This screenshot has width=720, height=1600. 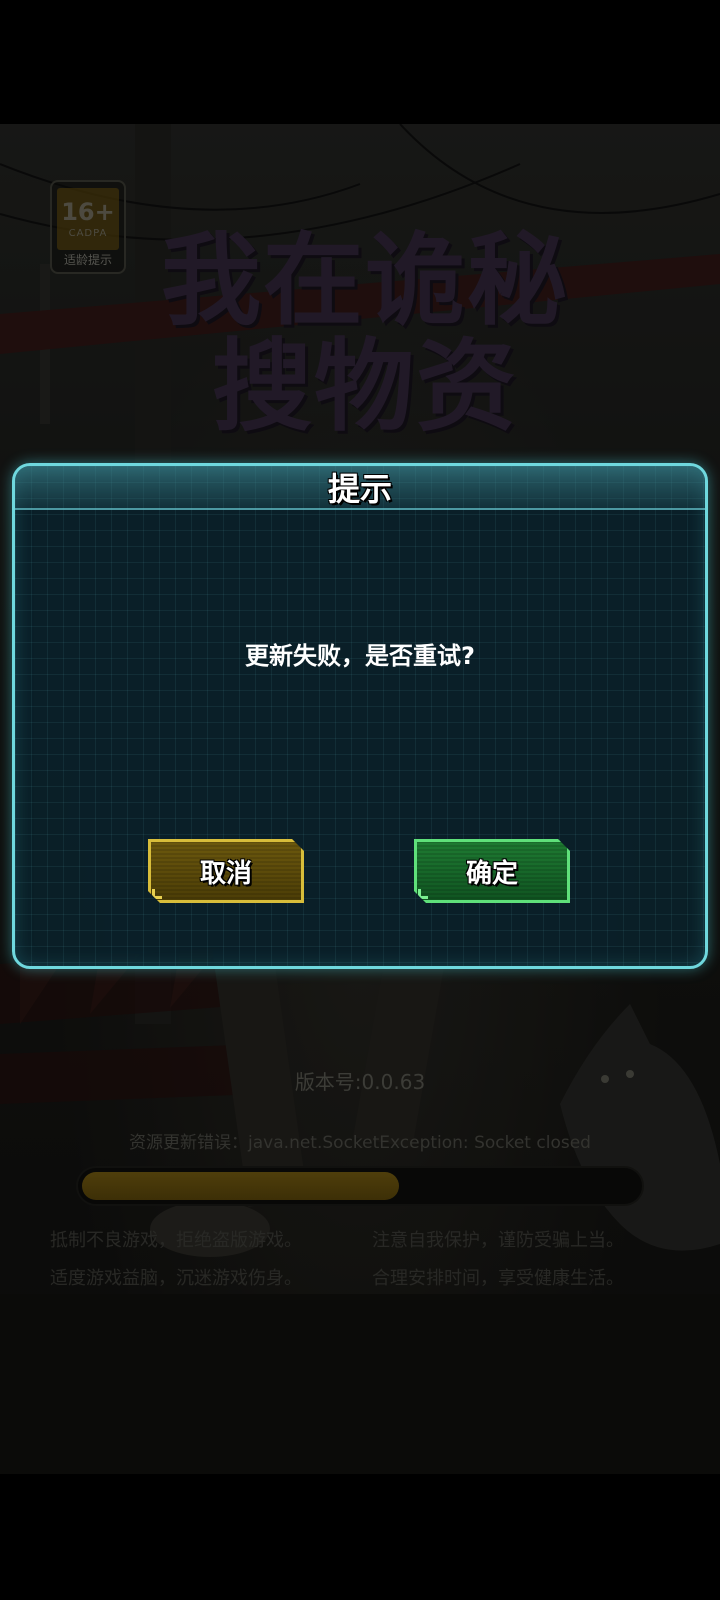 What do you see at coordinates (491, 873) in the screenshot?
I see `confirm-button-label: 确定` at bounding box center [491, 873].